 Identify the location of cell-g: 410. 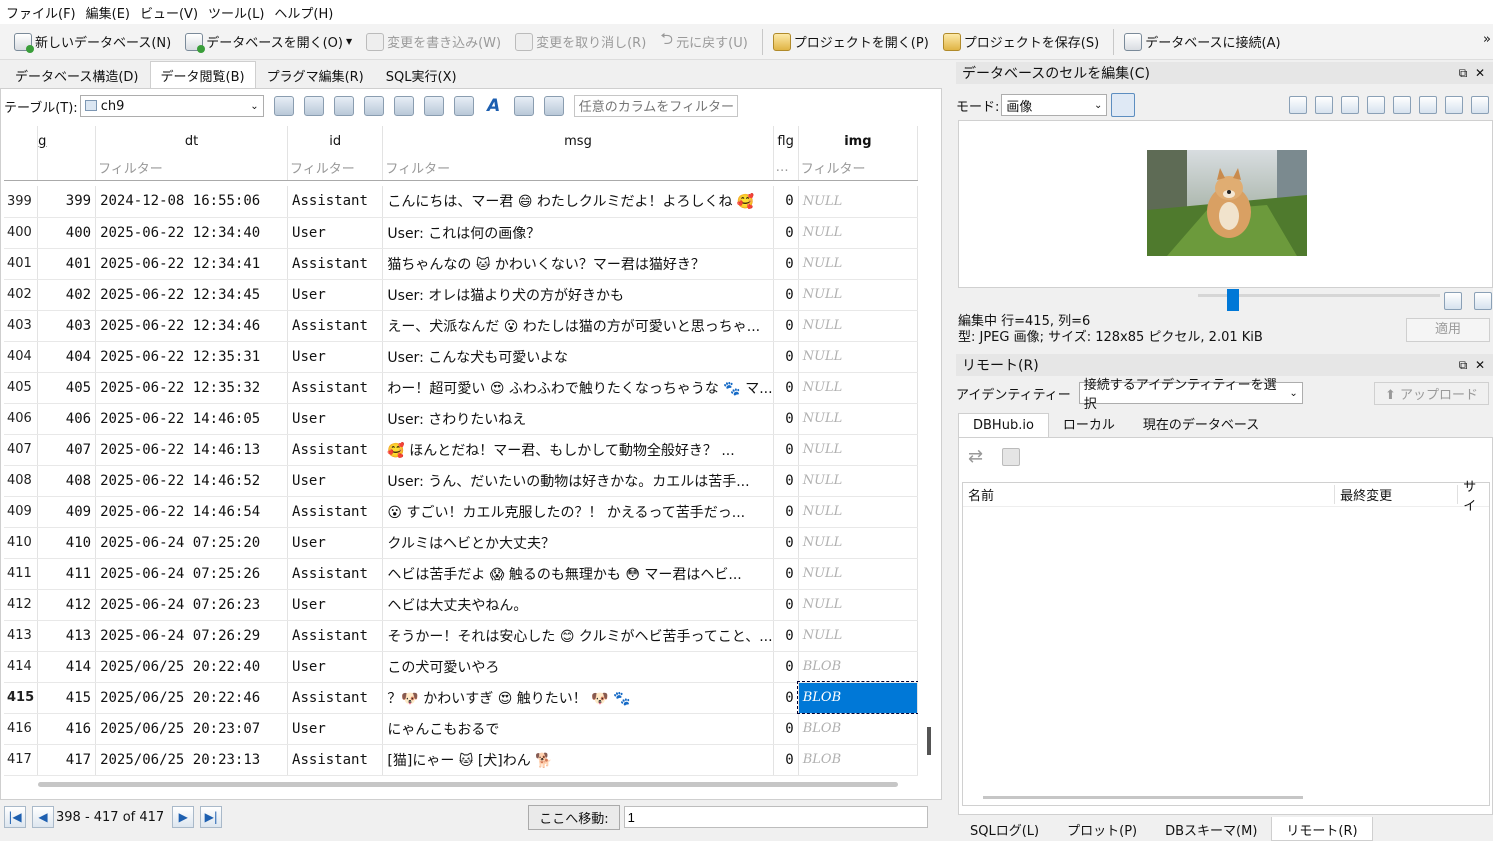
(67, 543).